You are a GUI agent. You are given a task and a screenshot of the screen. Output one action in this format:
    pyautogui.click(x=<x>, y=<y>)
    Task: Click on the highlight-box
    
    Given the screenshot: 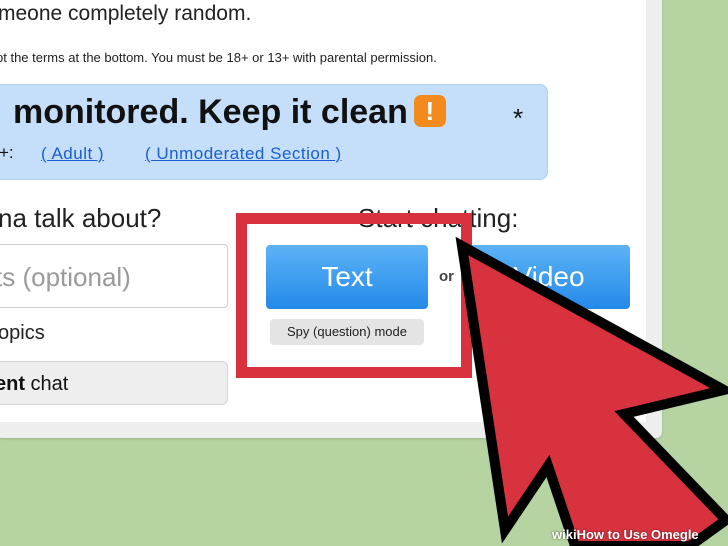 What is the action you would take?
    pyautogui.click(x=354, y=295)
    